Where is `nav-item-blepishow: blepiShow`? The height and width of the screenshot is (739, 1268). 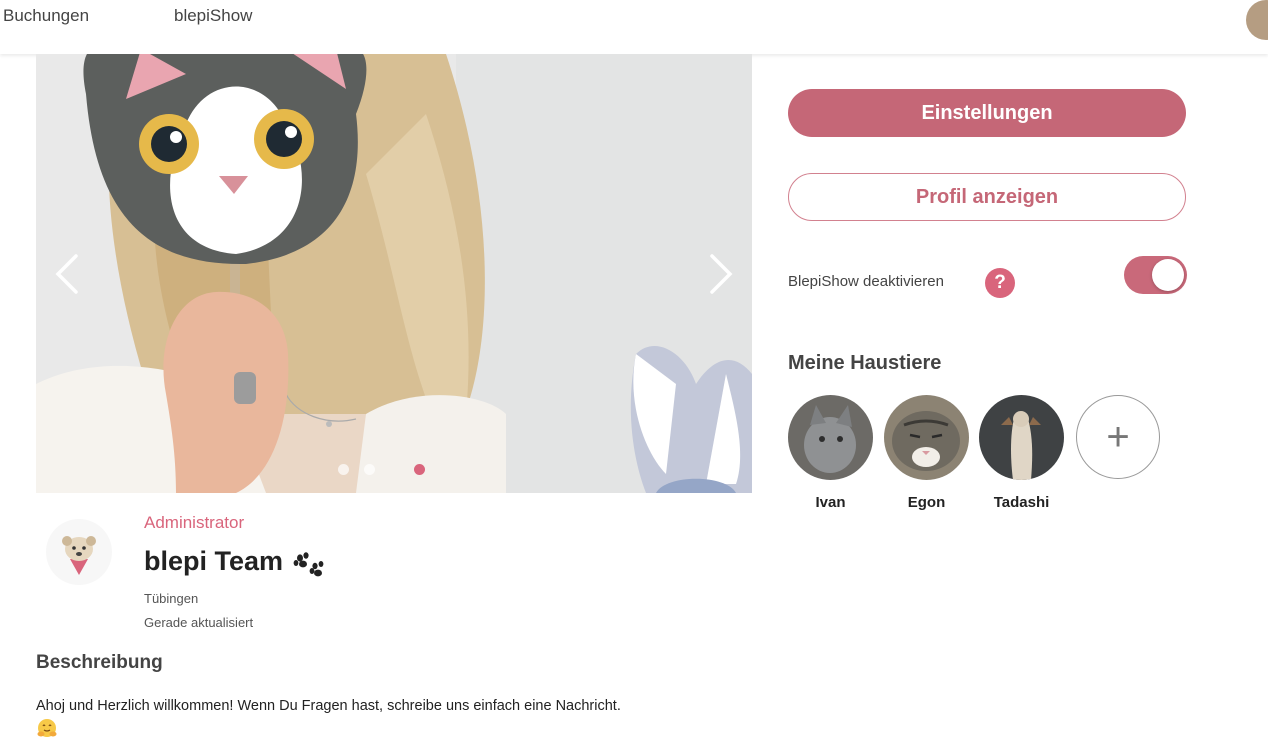 nav-item-blepishow: blepiShow is located at coordinates (213, 16).